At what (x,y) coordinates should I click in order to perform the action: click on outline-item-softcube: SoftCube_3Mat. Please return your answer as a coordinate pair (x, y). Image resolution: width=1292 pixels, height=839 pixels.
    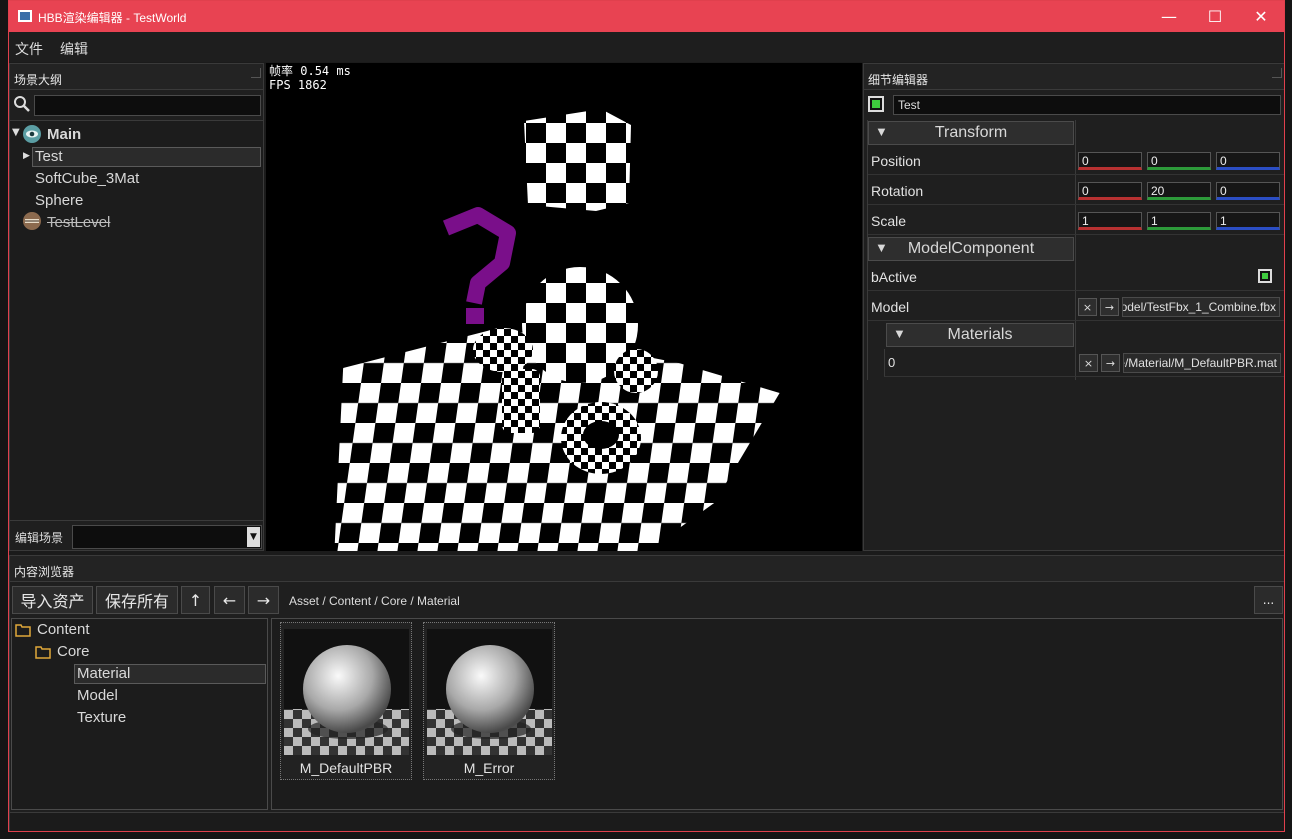
    Looking at the image, I should click on (87, 178).